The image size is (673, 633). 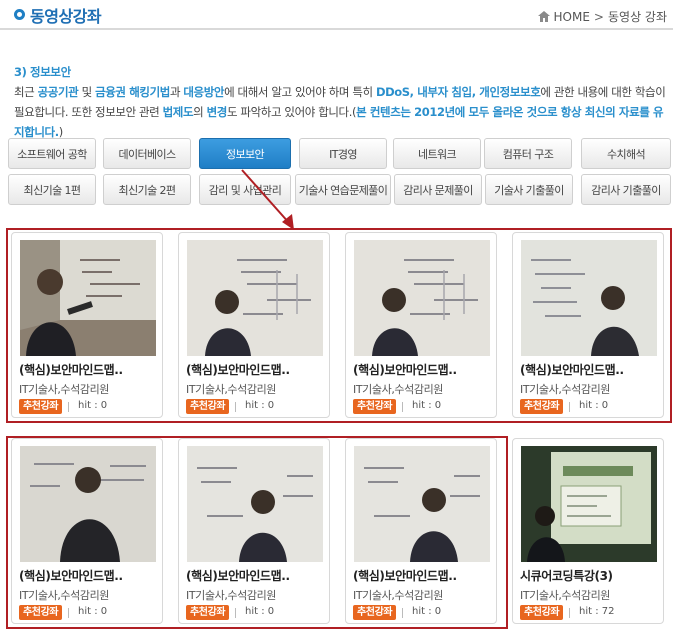 I want to click on breadcrumb: HOME > 동영상 강좌, so click(x=602, y=16).